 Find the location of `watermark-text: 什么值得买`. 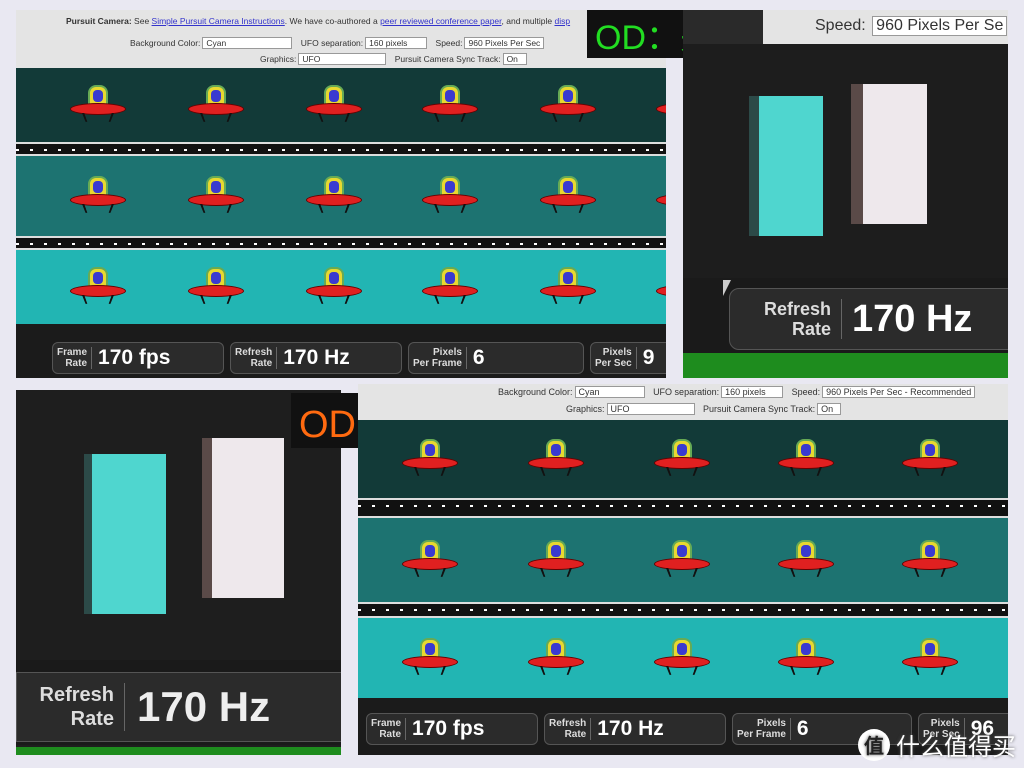

watermark-text: 什么值得买 is located at coordinates (956, 747).